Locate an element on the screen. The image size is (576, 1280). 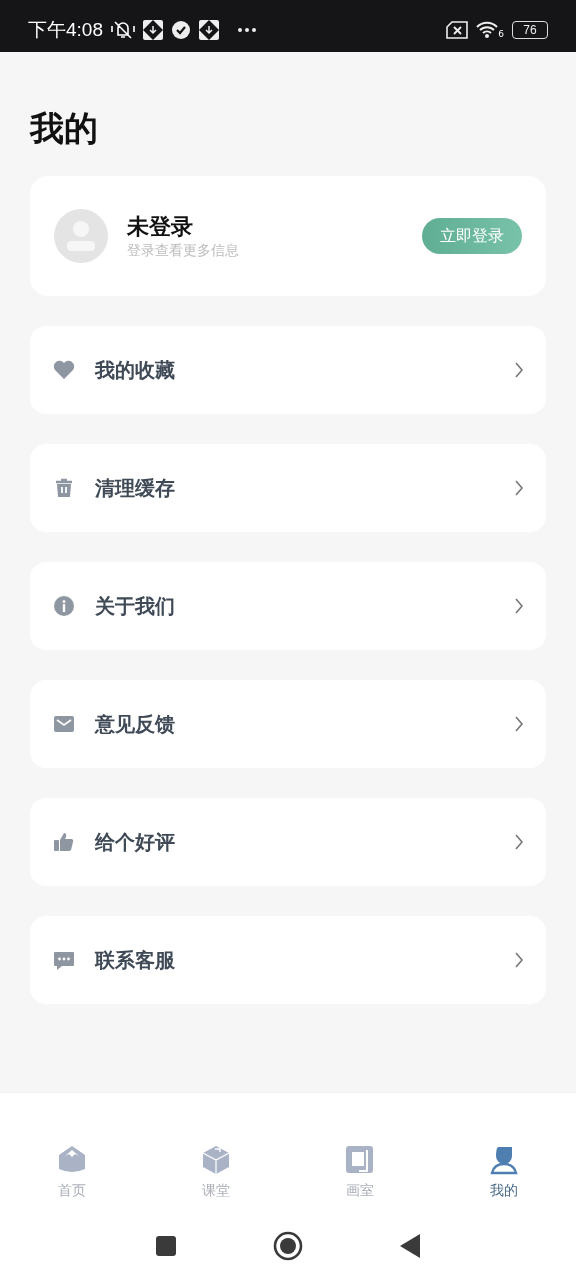
avatar-icon is located at coordinates (81, 236).